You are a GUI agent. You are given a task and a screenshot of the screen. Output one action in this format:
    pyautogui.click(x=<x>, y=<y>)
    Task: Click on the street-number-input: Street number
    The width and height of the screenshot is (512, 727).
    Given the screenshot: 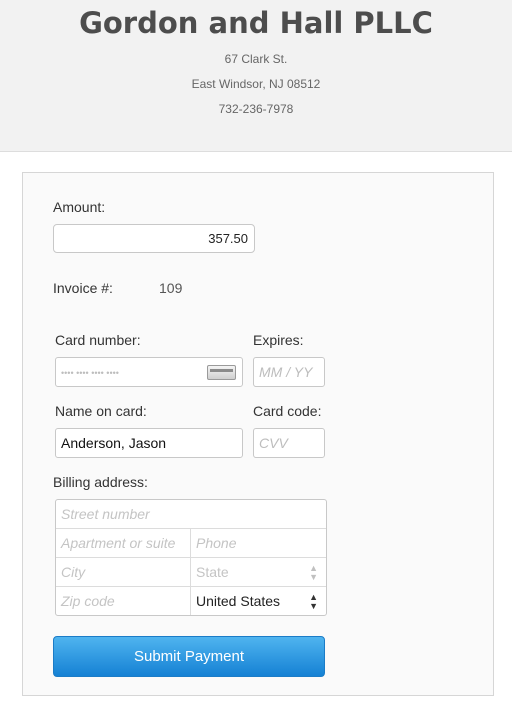 What is the action you would take?
    pyautogui.click(x=191, y=514)
    